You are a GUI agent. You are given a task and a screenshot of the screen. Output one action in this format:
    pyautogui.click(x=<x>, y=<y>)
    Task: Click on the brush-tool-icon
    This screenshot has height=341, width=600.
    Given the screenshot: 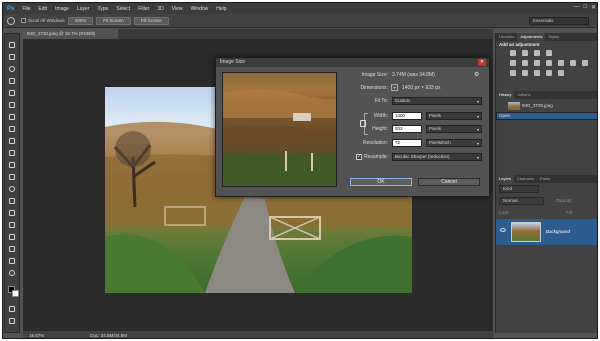 What is the action you would take?
    pyautogui.click(x=12, y=129)
    